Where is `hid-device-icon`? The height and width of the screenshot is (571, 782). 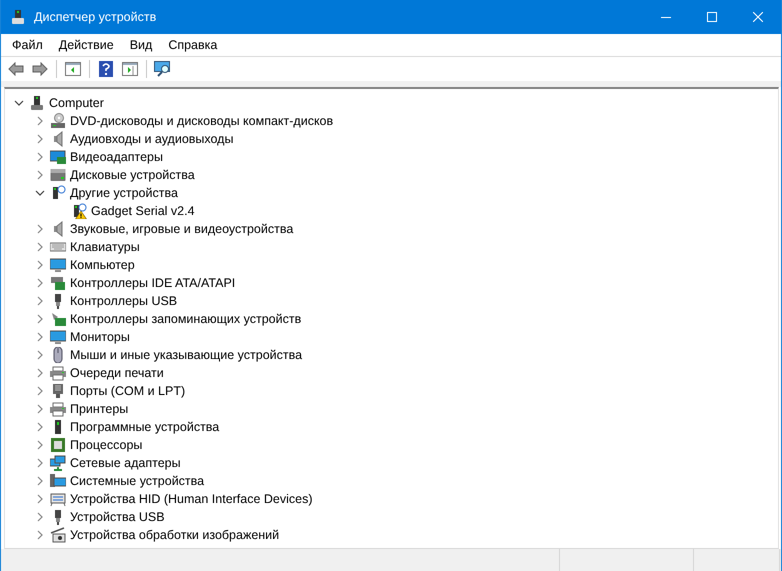 hid-device-icon is located at coordinates (58, 499).